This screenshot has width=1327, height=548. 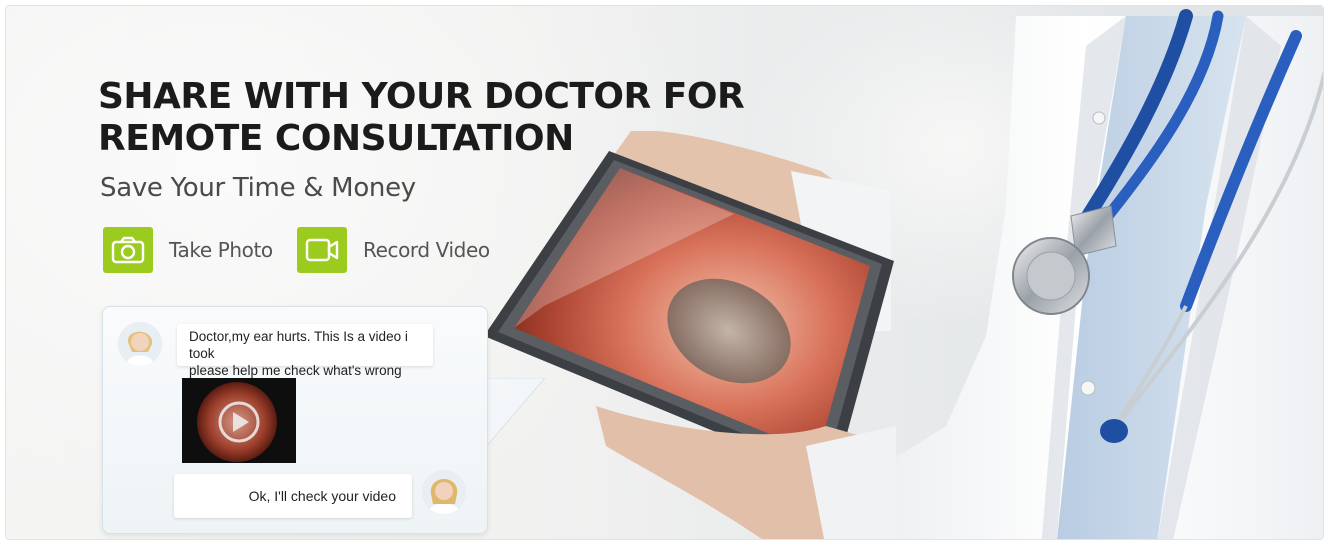 I want to click on feature-record-video: Record Video, so click(x=393, y=250).